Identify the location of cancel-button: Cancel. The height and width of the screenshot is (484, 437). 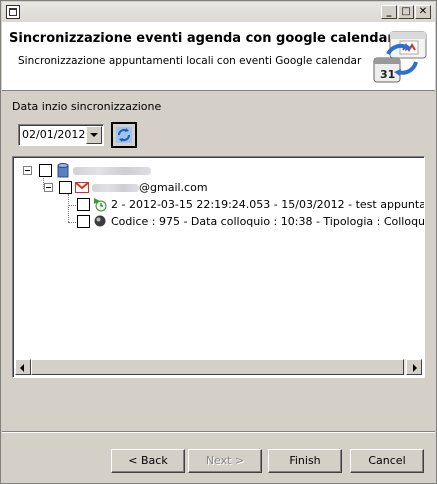
(387, 461).